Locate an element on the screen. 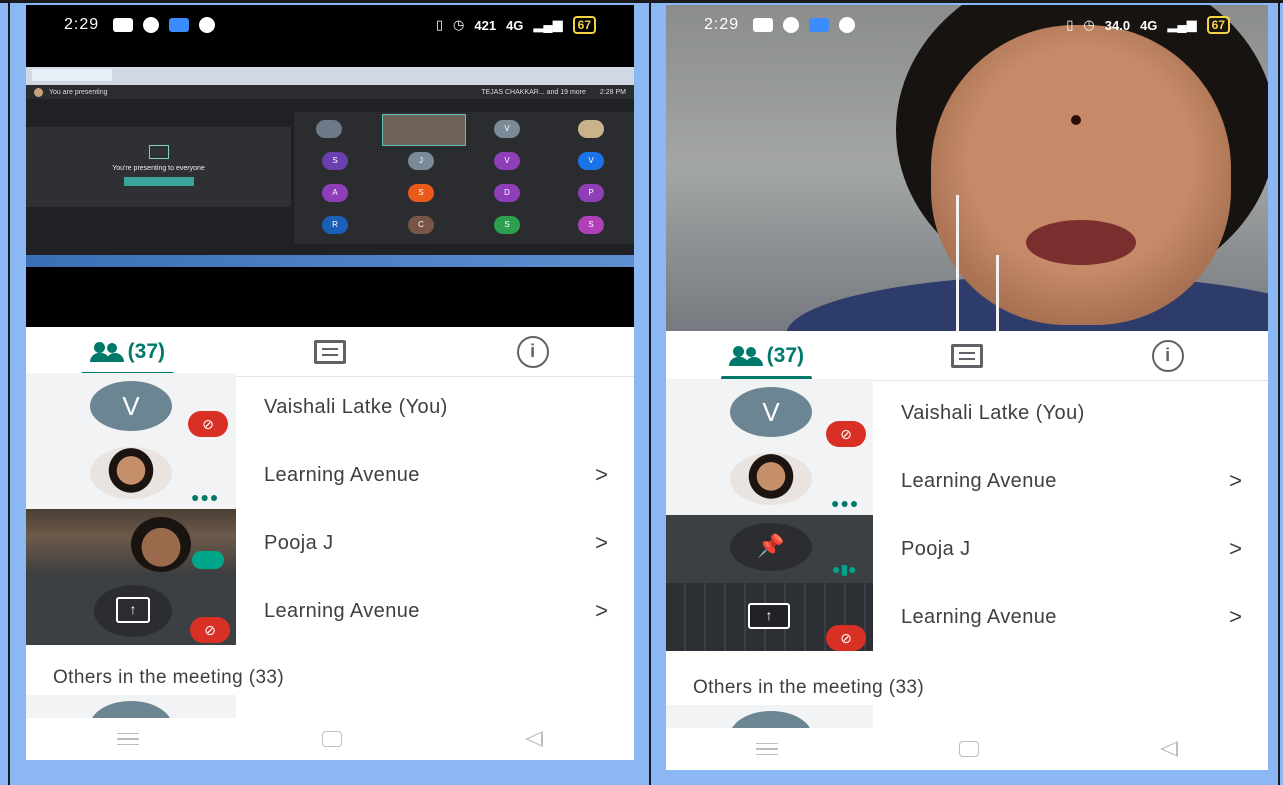  present-screen-icon: ↑ is located at coordinates (769, 616).